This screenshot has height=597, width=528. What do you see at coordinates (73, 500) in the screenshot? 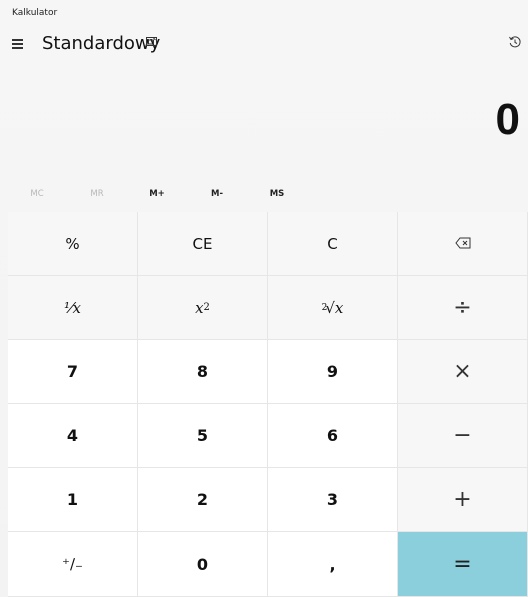
I see `digit-1-button: 1` at bounding box center [73, 500].